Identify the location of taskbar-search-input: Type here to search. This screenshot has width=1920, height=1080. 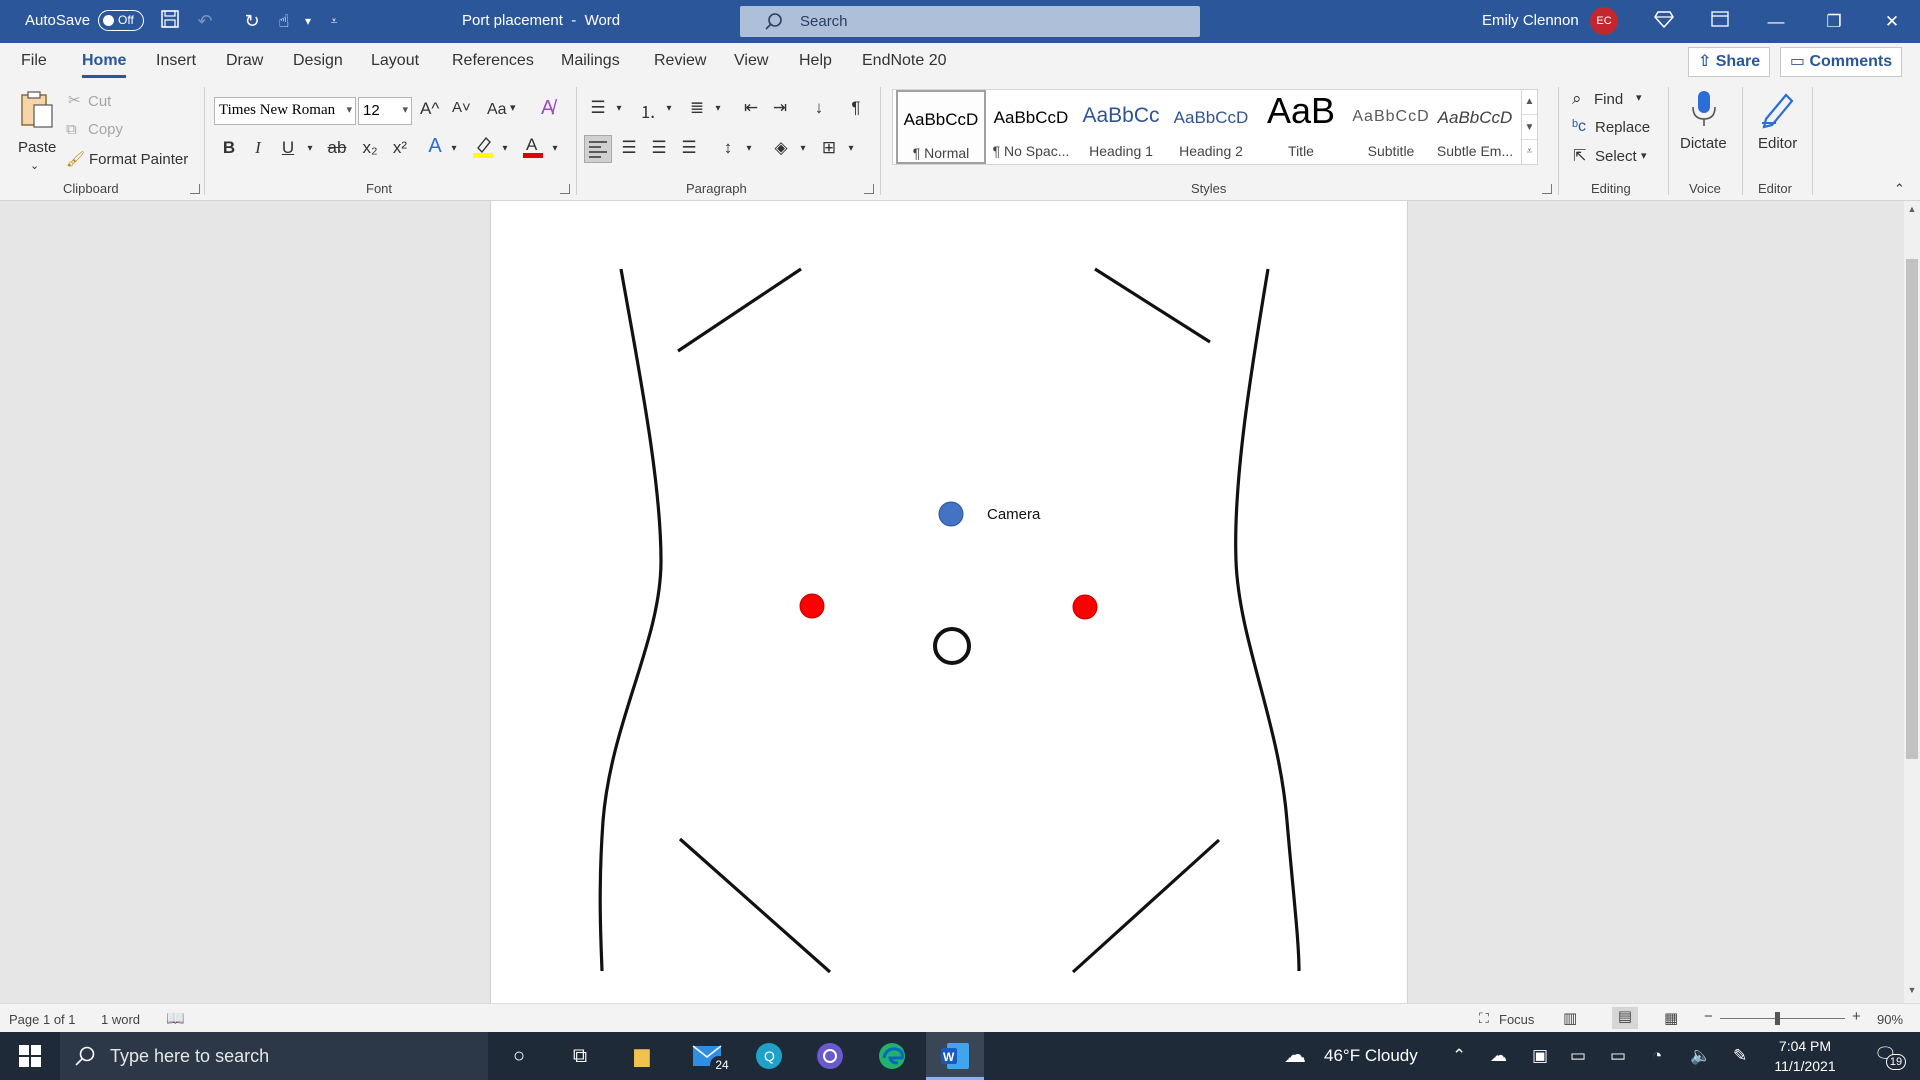
(274, 1056).